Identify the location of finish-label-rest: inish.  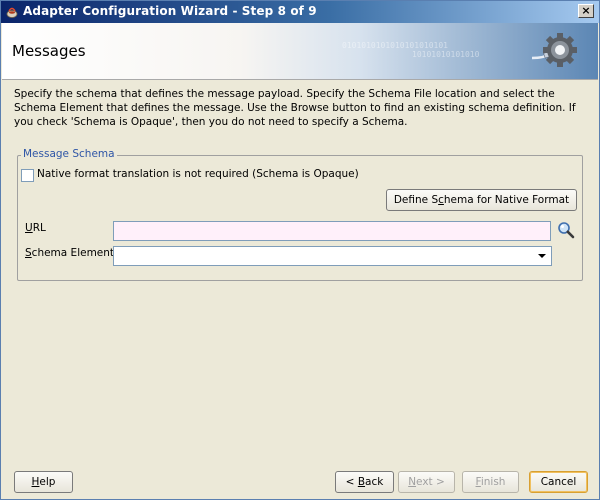
(493, 482).